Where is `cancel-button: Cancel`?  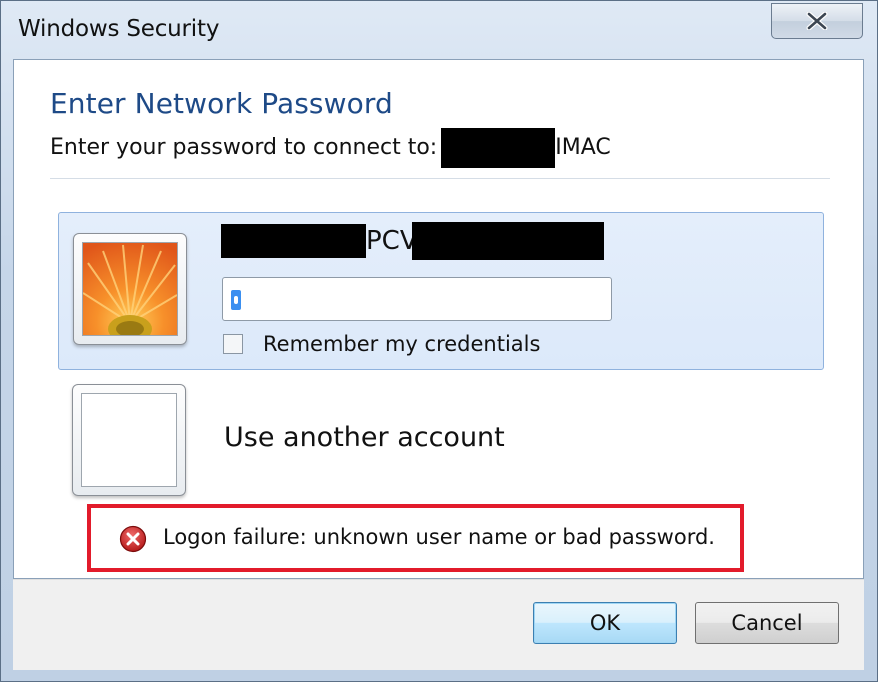 cancel-button: Cancel is located at coordinates (767, 623).